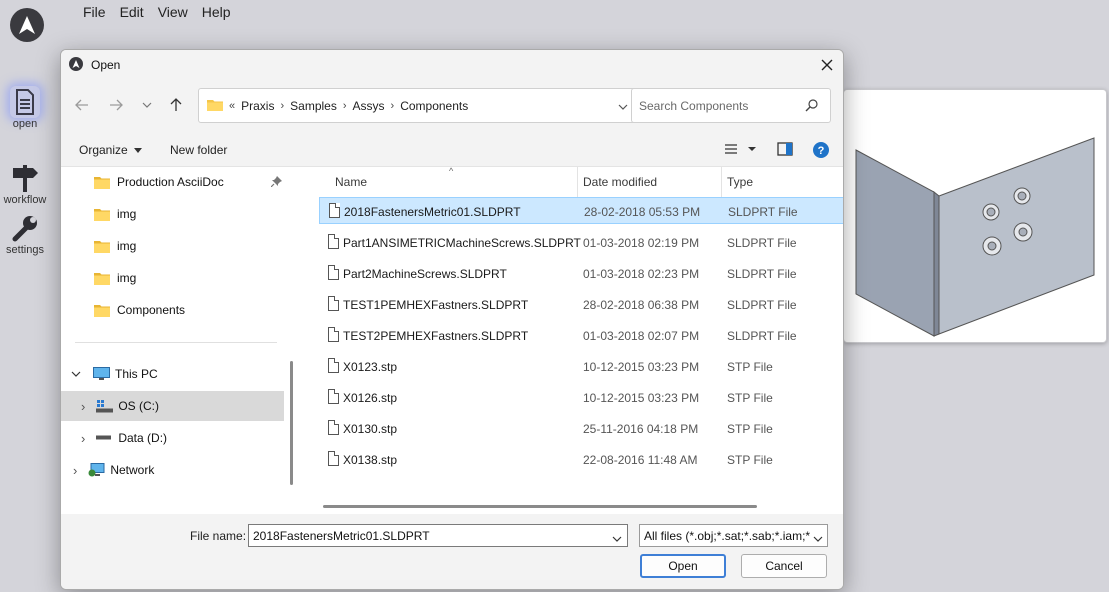  Describe the element at coordinates (641, 398) in the screenshot. I see `file-date: 10-12-2015 03:23 PM` at that location.